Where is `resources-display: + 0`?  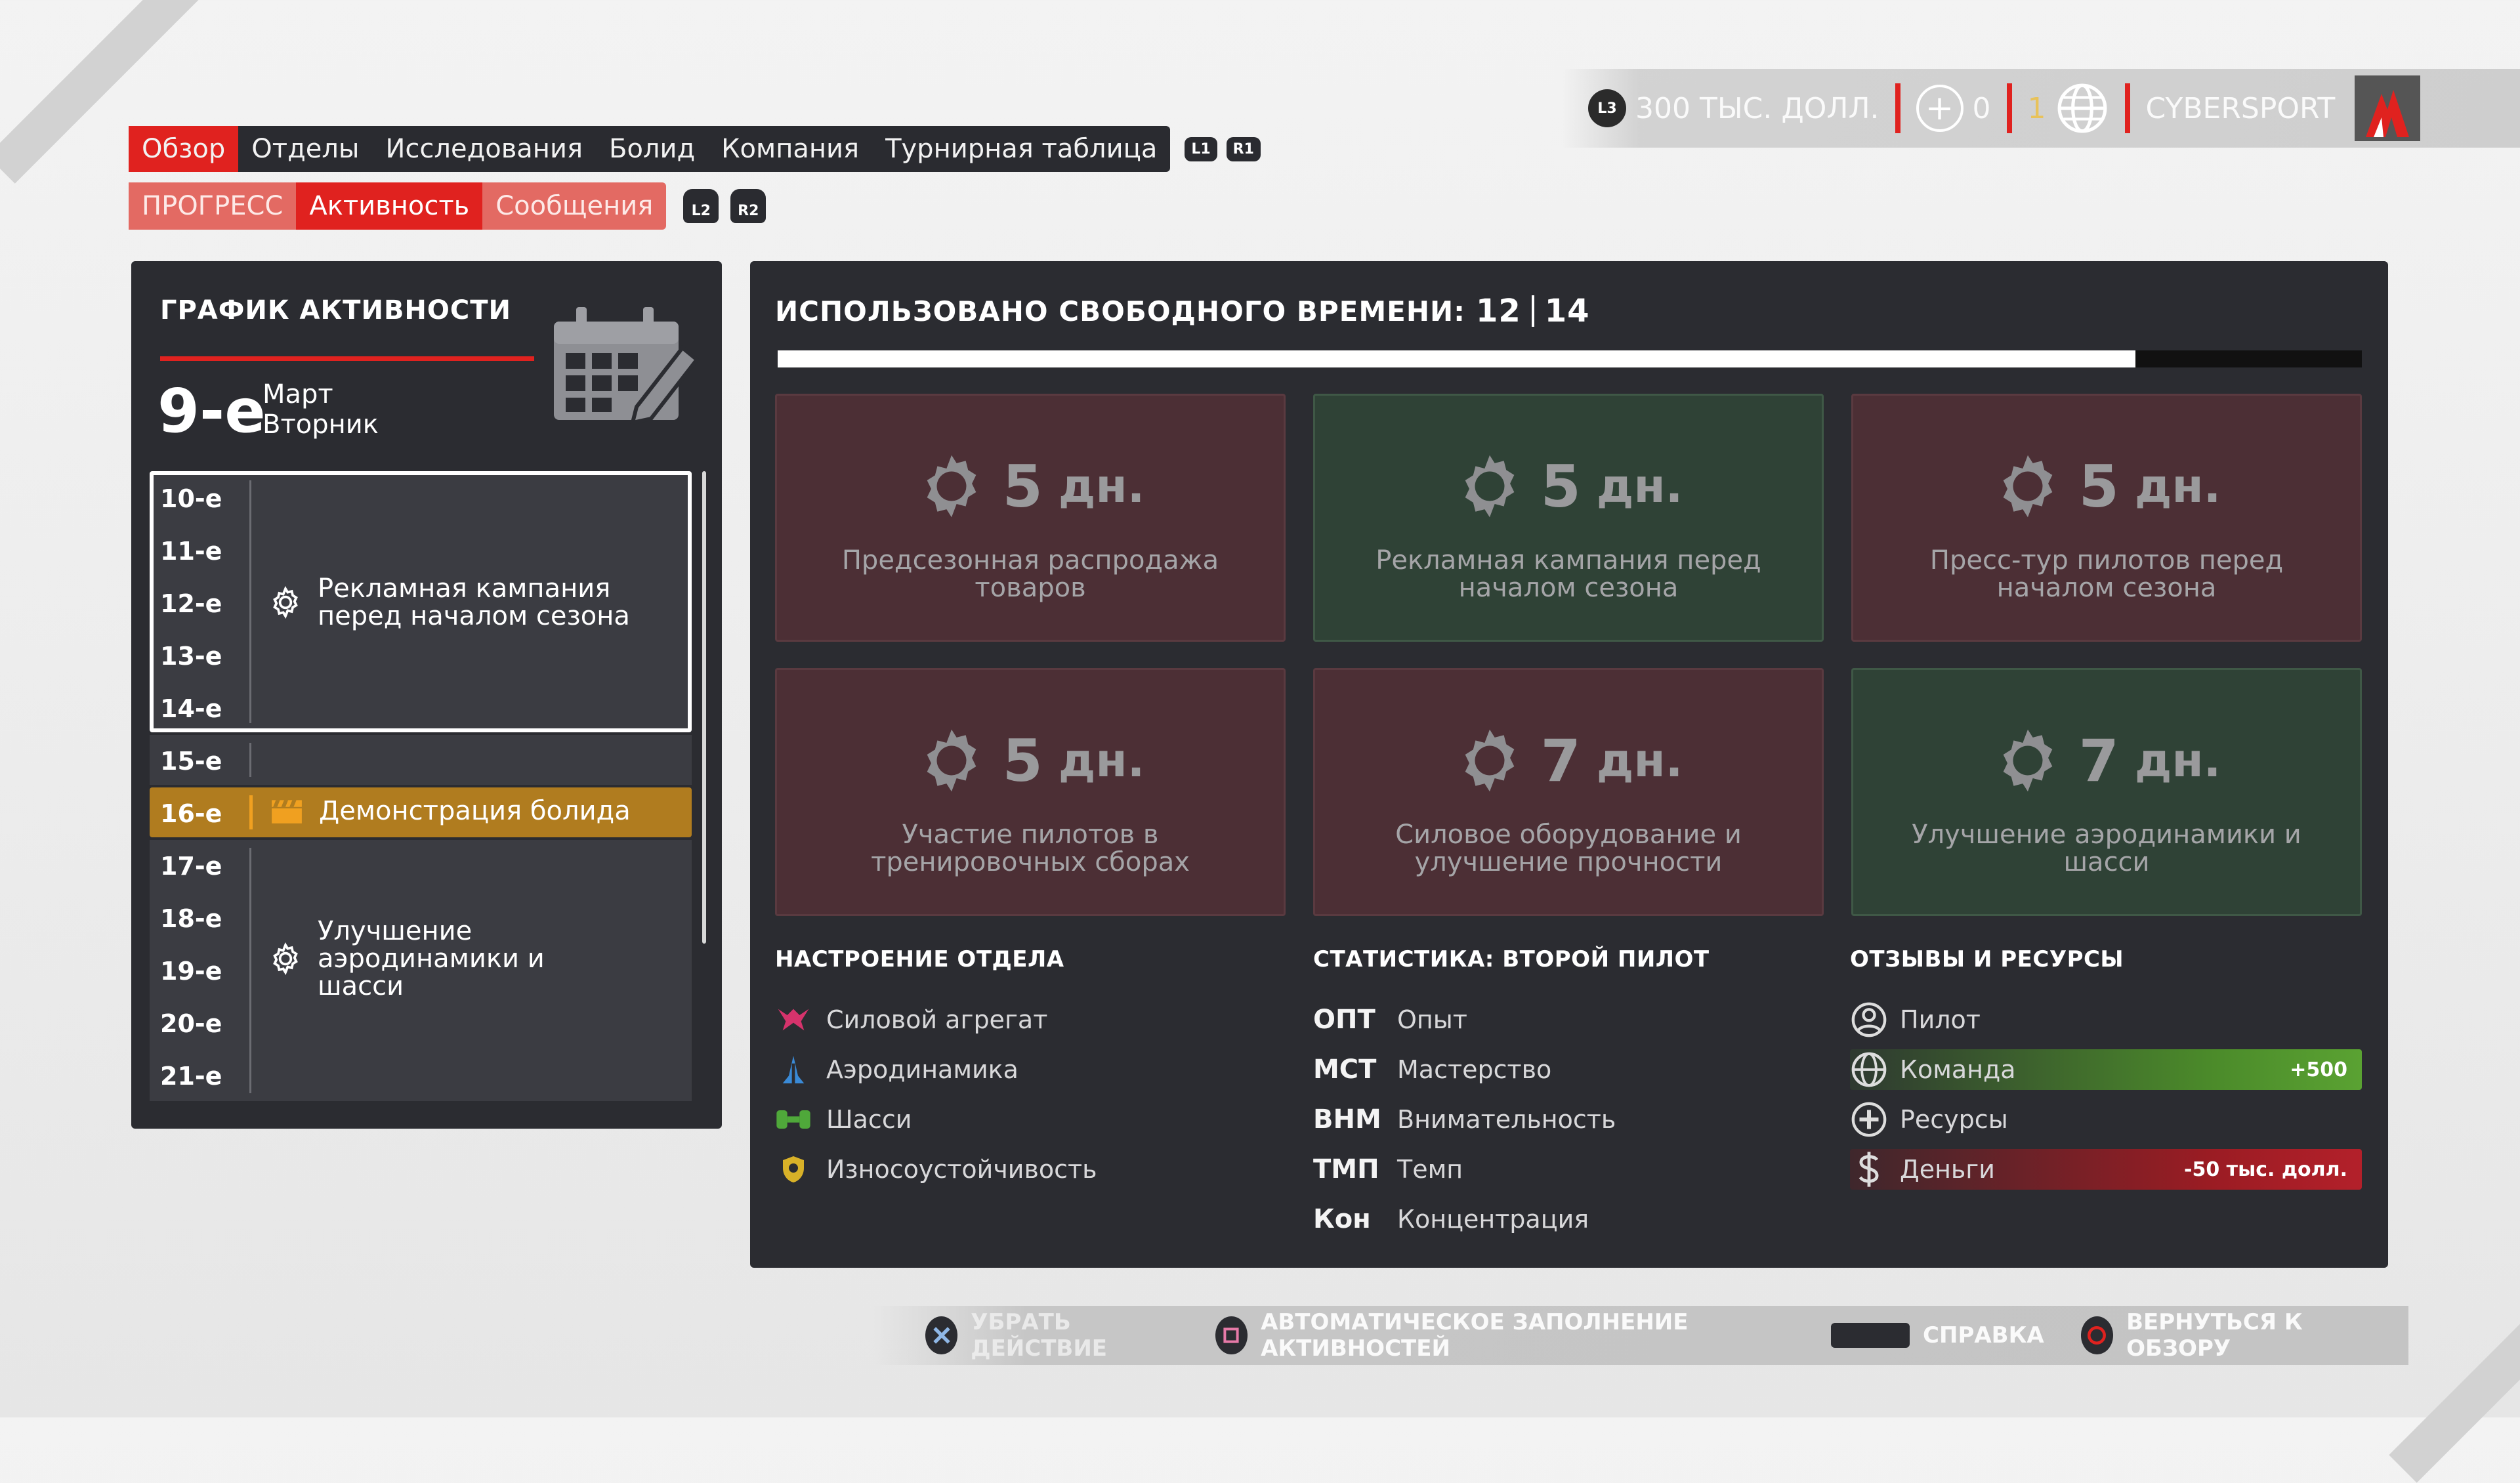
resources-display: + 0 is located at coordinates (1953, 108).